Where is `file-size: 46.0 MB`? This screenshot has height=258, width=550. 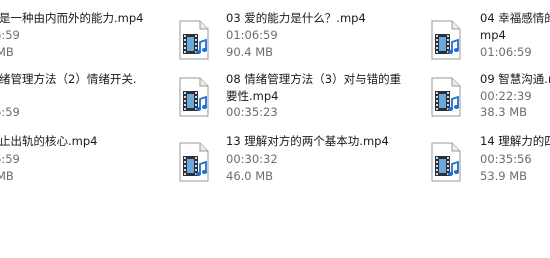
file-size: 46.0 MB is located at coordinates (250, 176).